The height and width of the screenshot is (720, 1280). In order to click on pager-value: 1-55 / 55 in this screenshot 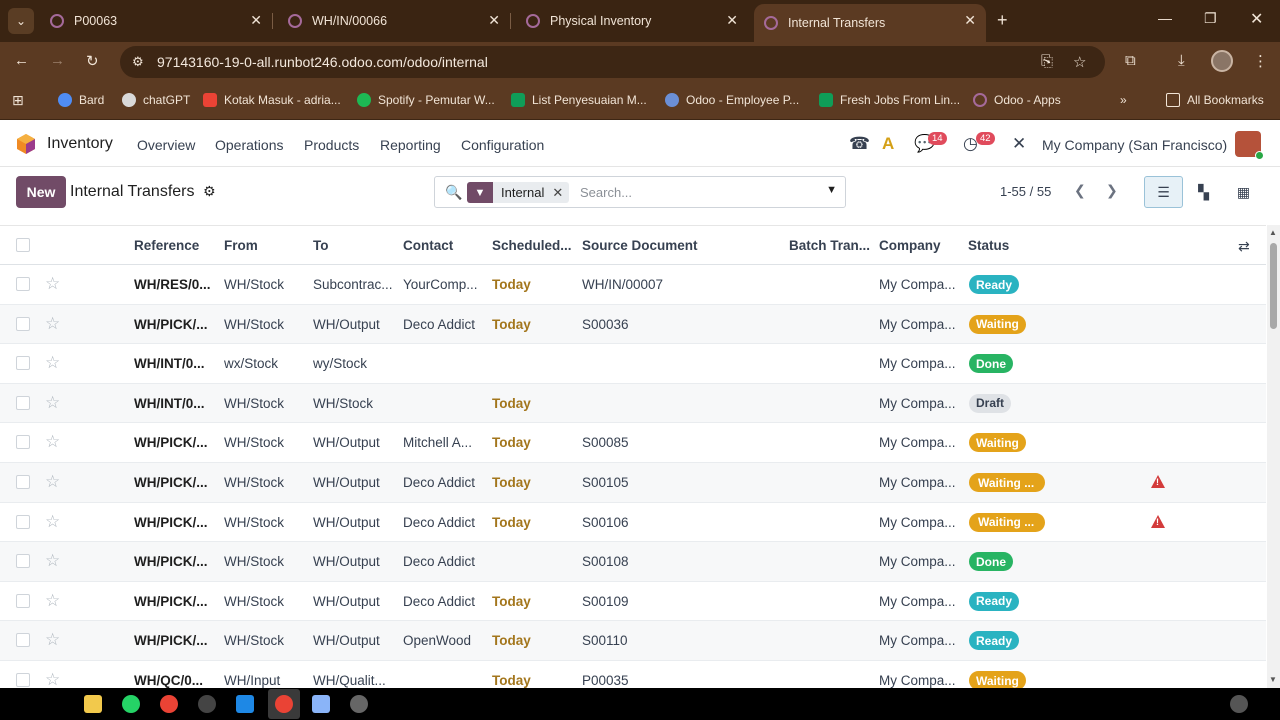, I will do `click(1025, 191)`.